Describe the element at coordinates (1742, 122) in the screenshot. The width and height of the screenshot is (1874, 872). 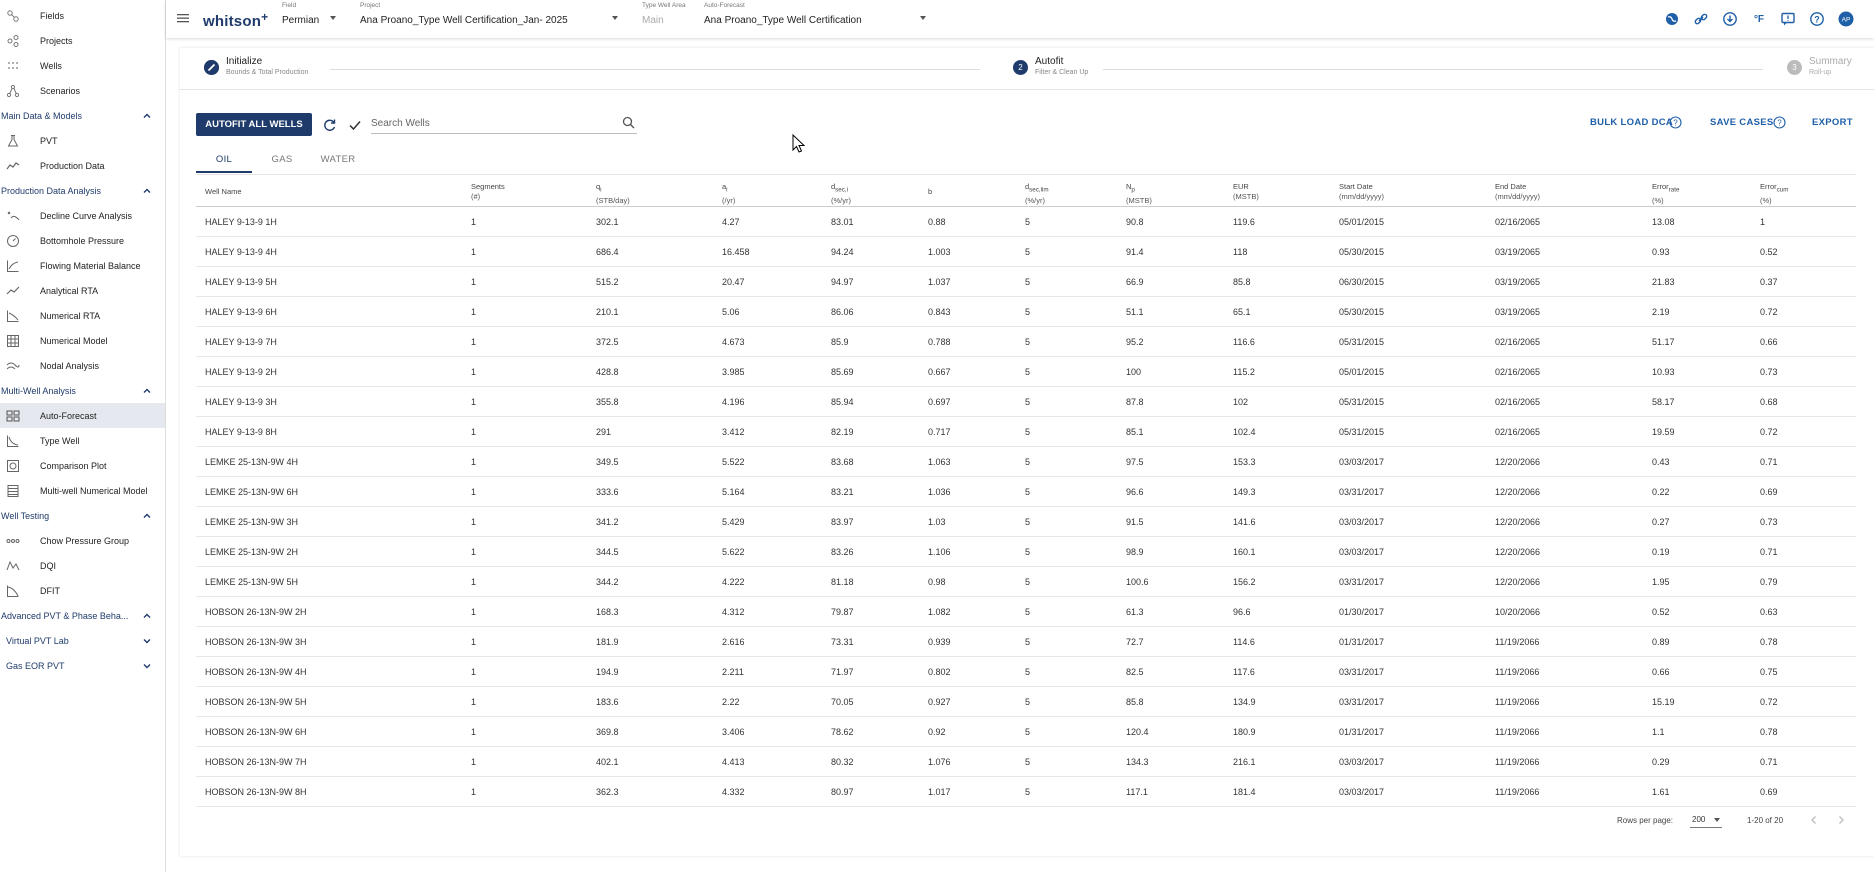
I see `save-cases-button: SAVE CASES` at that location.